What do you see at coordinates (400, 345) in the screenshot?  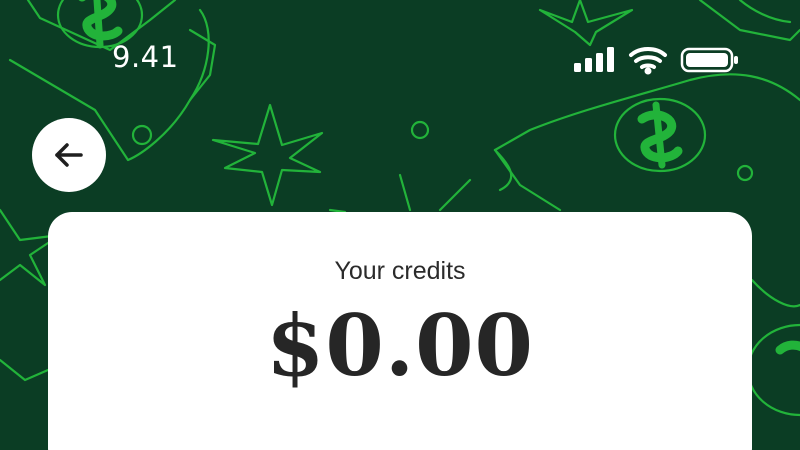 I see `credits-amount: $0.00` at bounding box center [400, 345].